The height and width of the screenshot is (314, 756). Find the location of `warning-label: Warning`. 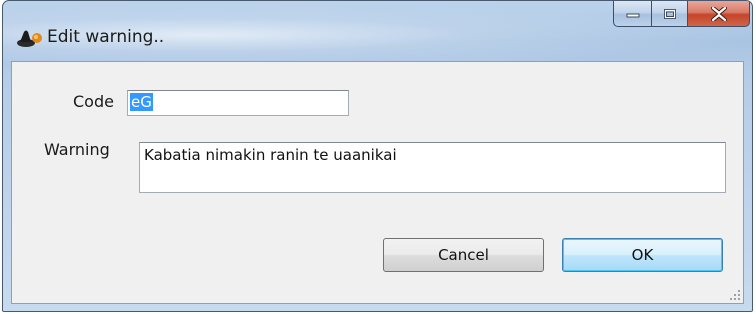

warning-label: Warning is located at coordinates (77, 149).